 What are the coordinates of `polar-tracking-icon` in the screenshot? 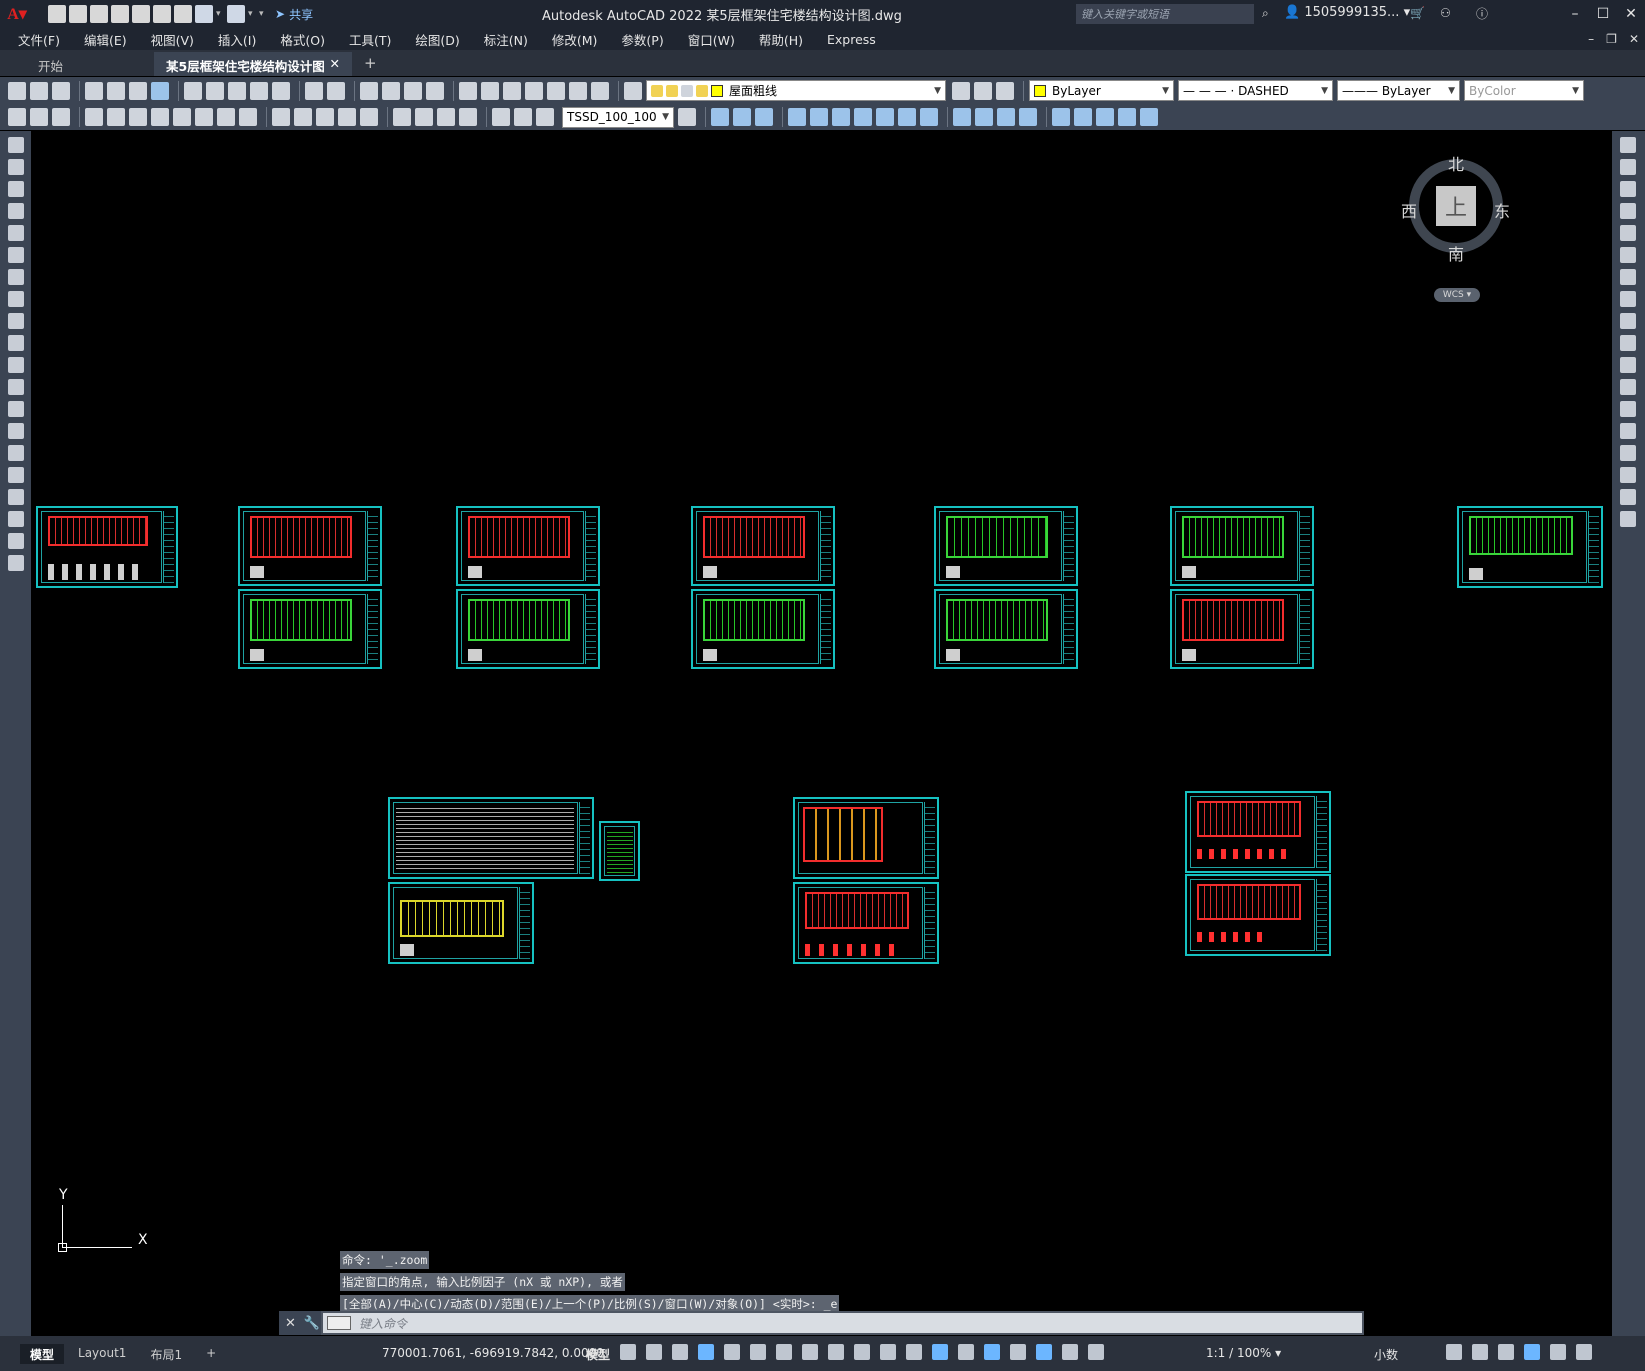 It's located at (758, 1352).